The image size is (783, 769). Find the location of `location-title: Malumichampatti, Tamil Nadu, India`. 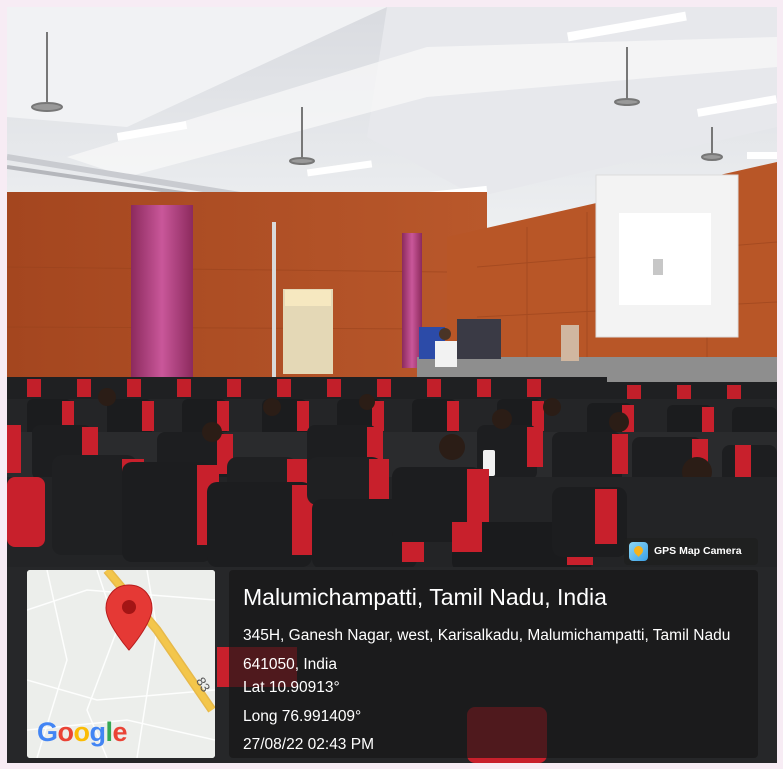

location-title: Malumichampatti, Tamil Nadu, India is located at coordinates (425, 597).